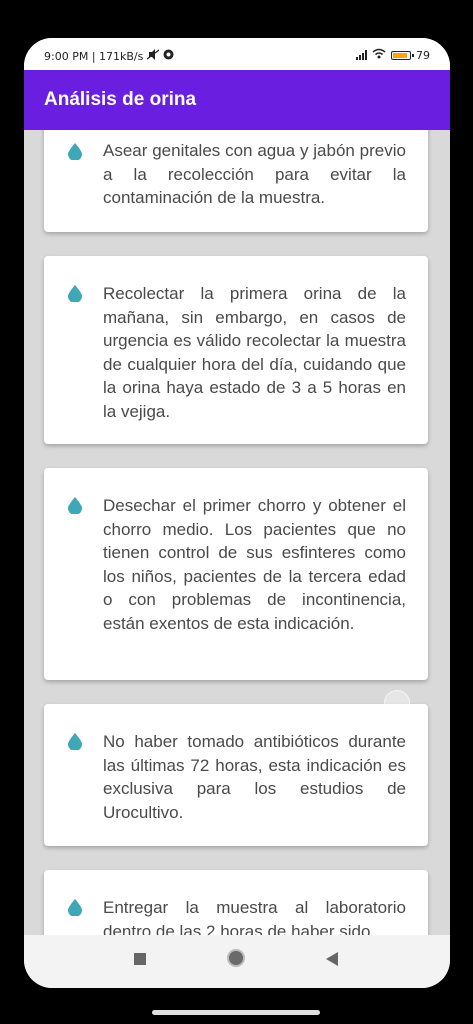 This screenshot has width=473, height=1024. What do you see at coordinates (140, 959) in the screenshot?
I see `recents-button` at bounding box center [140, 959].